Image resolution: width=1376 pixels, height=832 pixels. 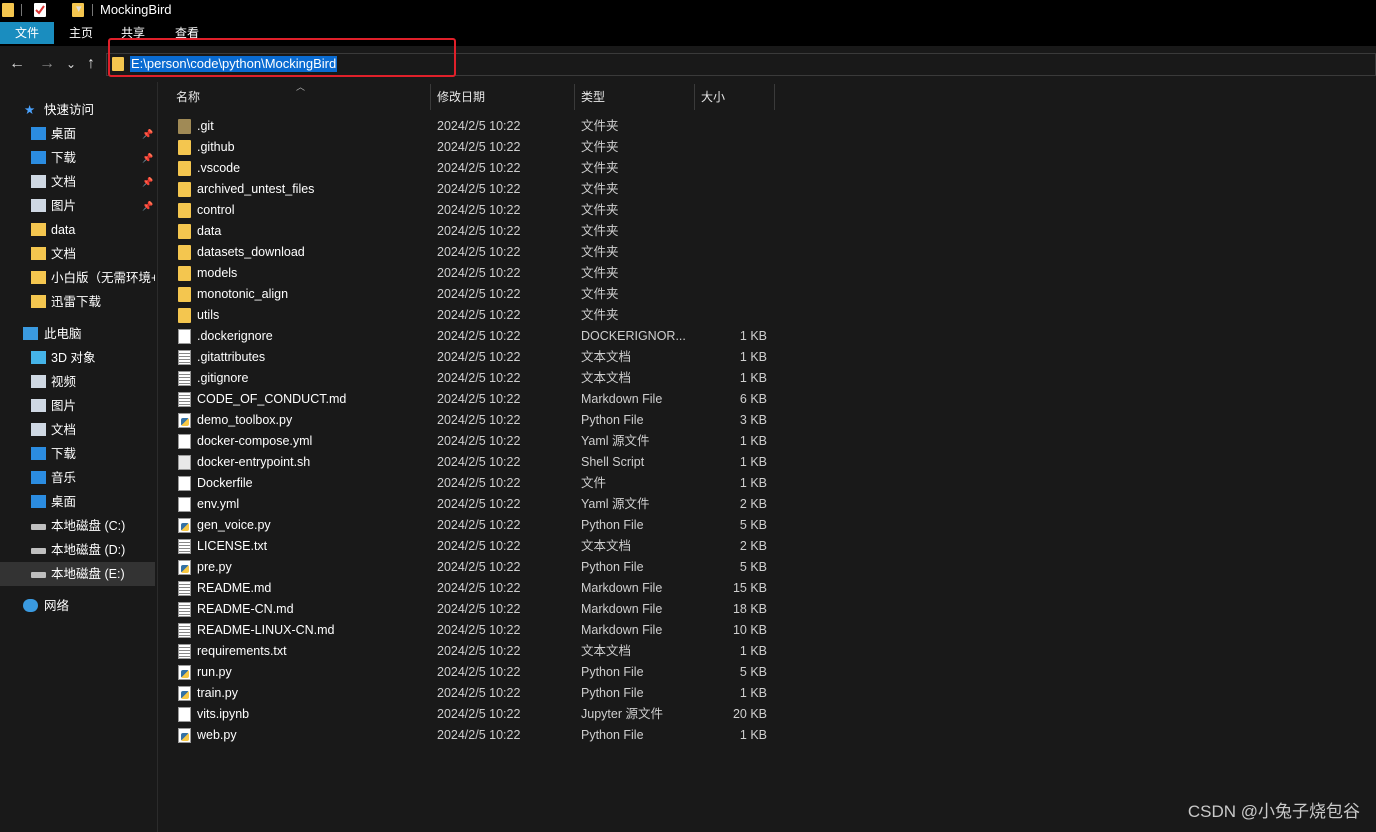 What do you see at coordinates (77, 502) in the screenshot?
I see `sidebar-item-pc-6: 桌面` at bounding box center [77, 502].